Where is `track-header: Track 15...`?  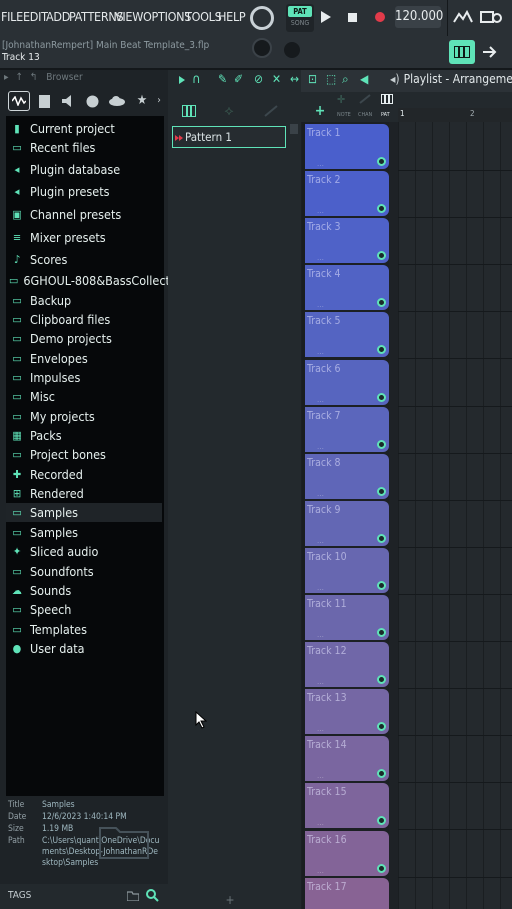 track-header: Track 15... is located at coordinates (347, 805).